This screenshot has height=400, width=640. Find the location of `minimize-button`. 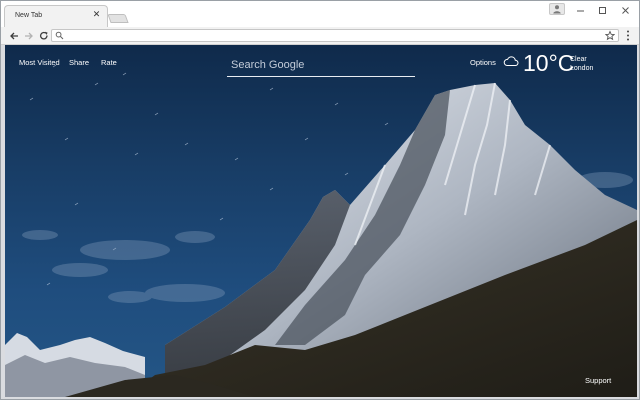

minimize-button is located at coordinates (580, 10).